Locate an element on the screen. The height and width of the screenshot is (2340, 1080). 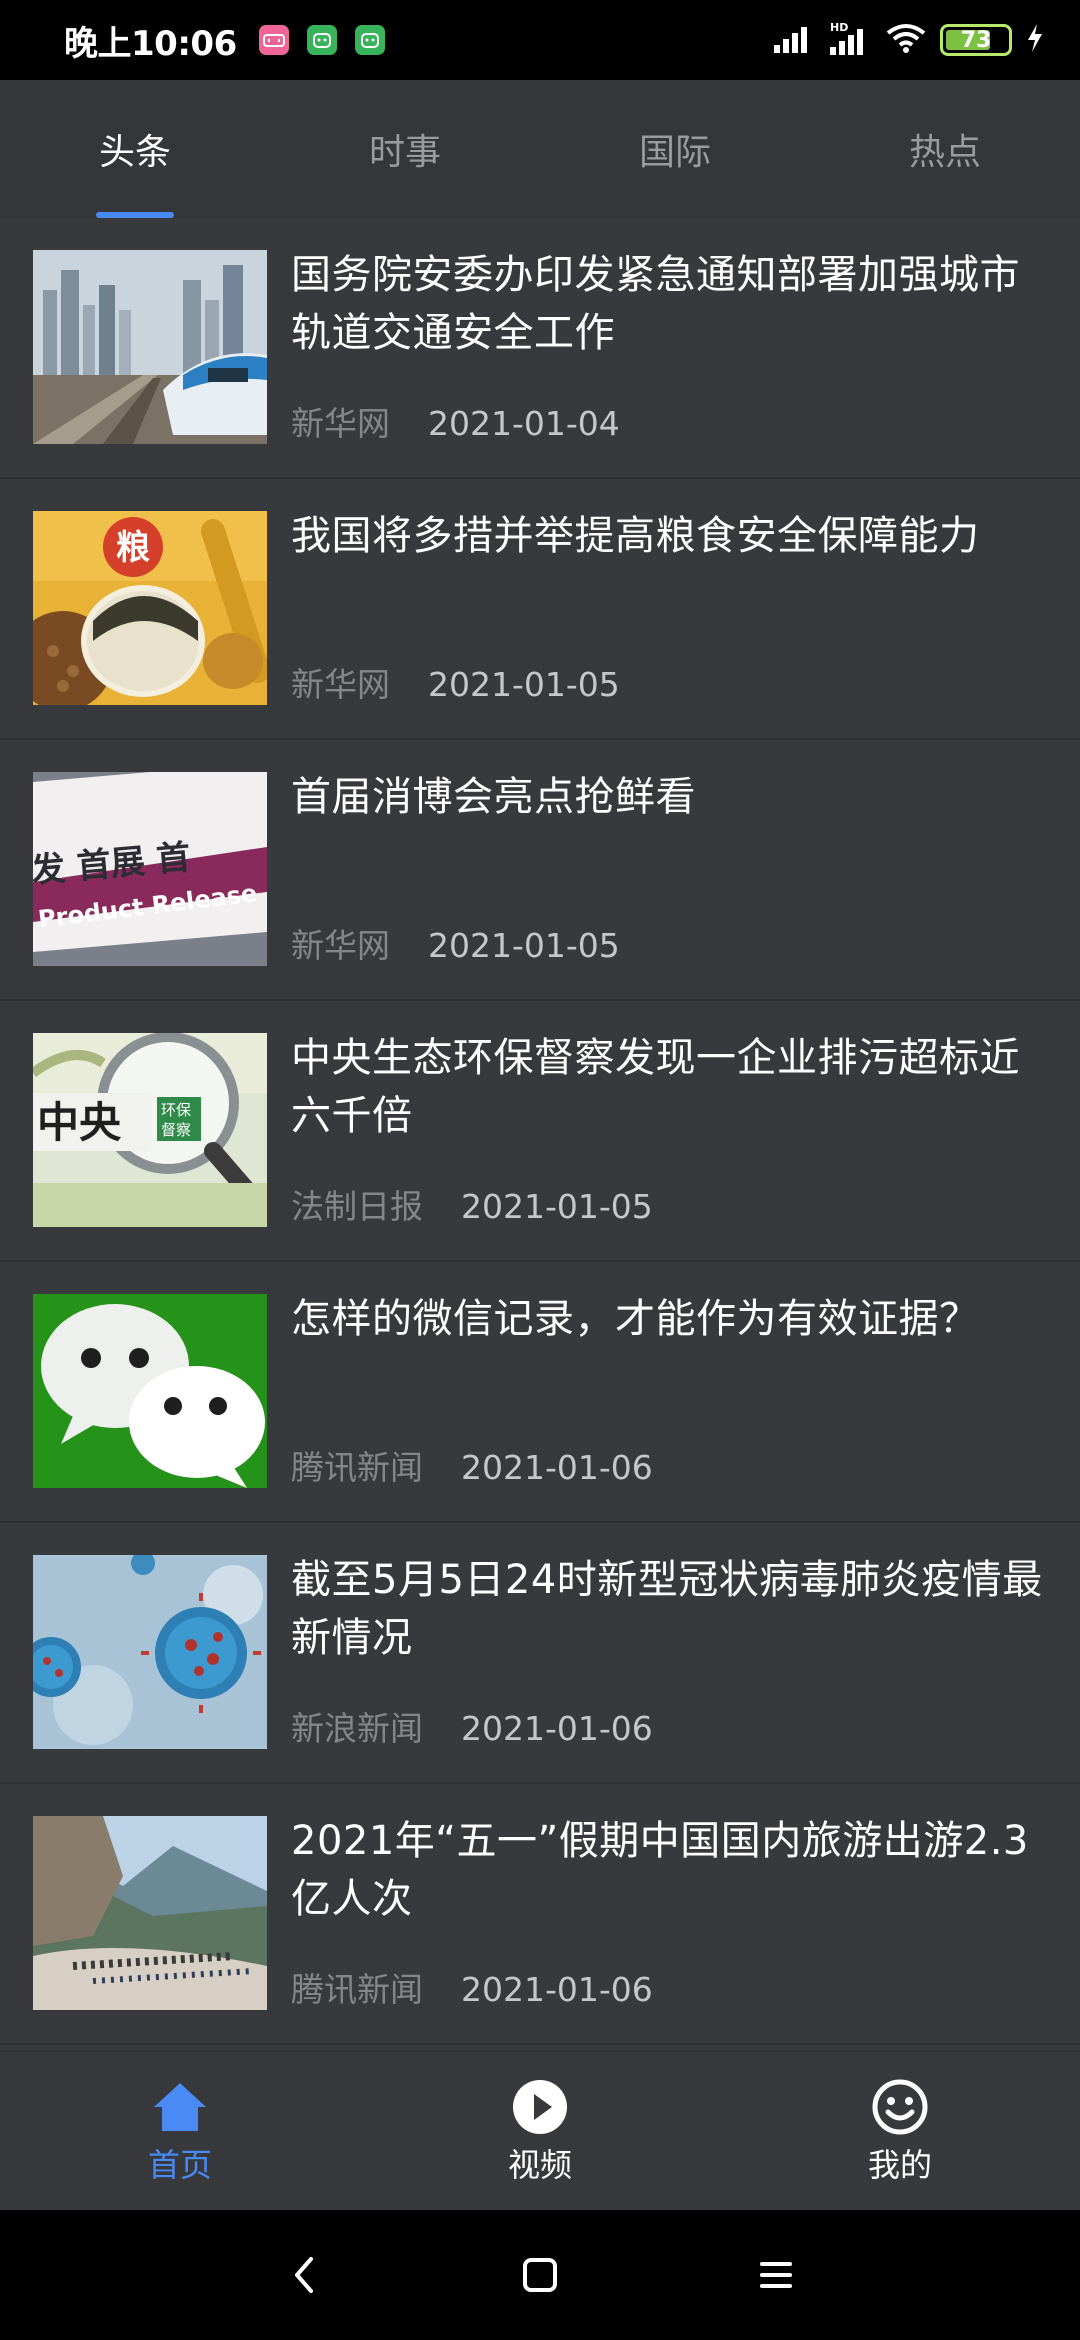
news-title: 怎样的微信记录，才能作为有效证据？ is located at coordinates (635, 1319).